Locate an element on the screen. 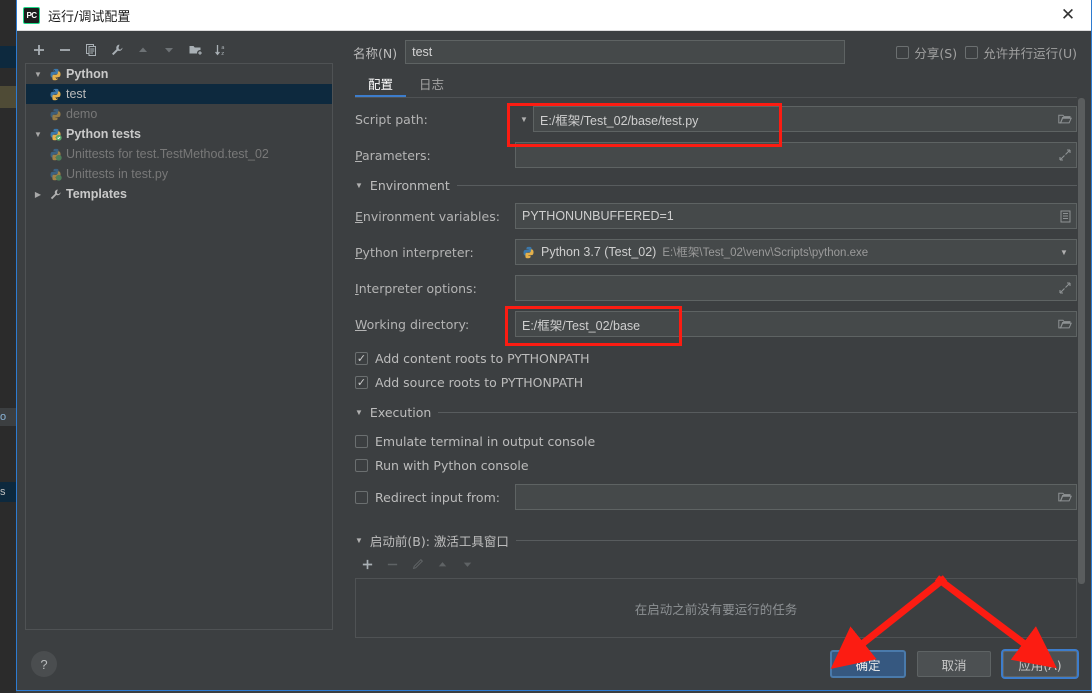  move-task-up-button is located at coordinates (442, 564).